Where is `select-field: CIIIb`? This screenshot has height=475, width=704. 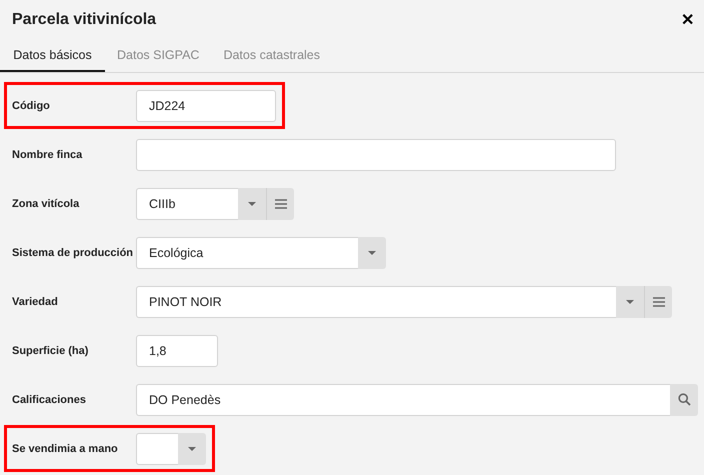 select-field: CIIIb is located at coordinates (187, 204).